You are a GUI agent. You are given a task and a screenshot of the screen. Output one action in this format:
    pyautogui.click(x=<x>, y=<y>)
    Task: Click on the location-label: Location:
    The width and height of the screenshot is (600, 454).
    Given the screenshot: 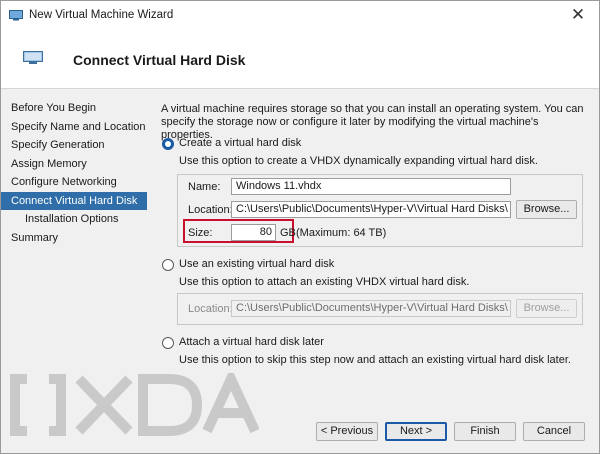 What is the action you would take?
    pyautogui.click(x=210, y=210)
    